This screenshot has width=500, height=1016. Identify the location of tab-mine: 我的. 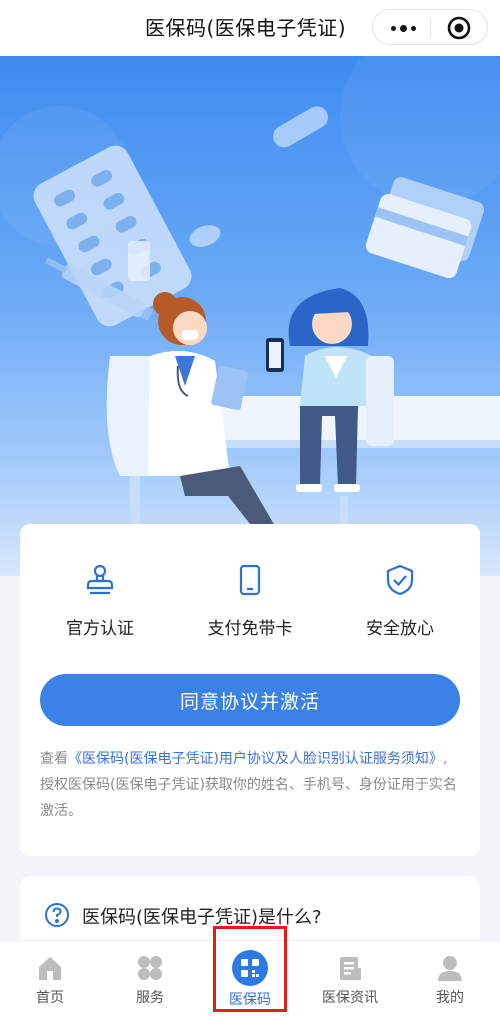
(450, 978).